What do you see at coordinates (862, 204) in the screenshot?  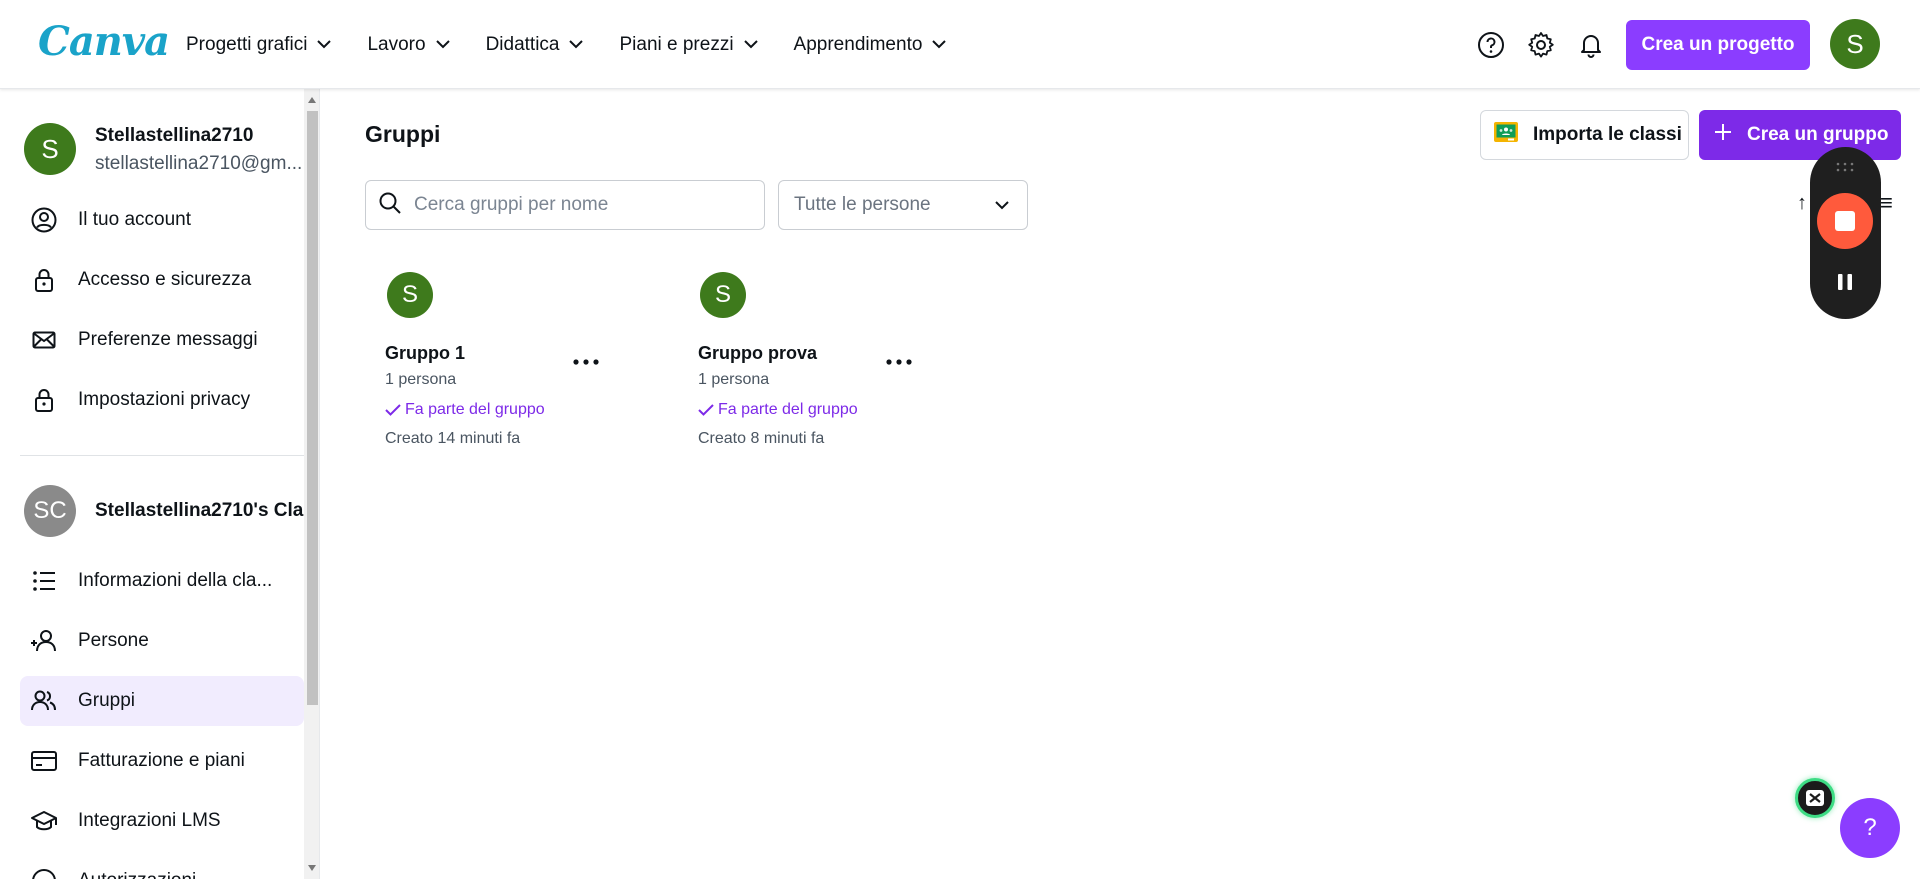 I see `filter-selected-value: Tutte le persone` at bounding box center [862, 204].